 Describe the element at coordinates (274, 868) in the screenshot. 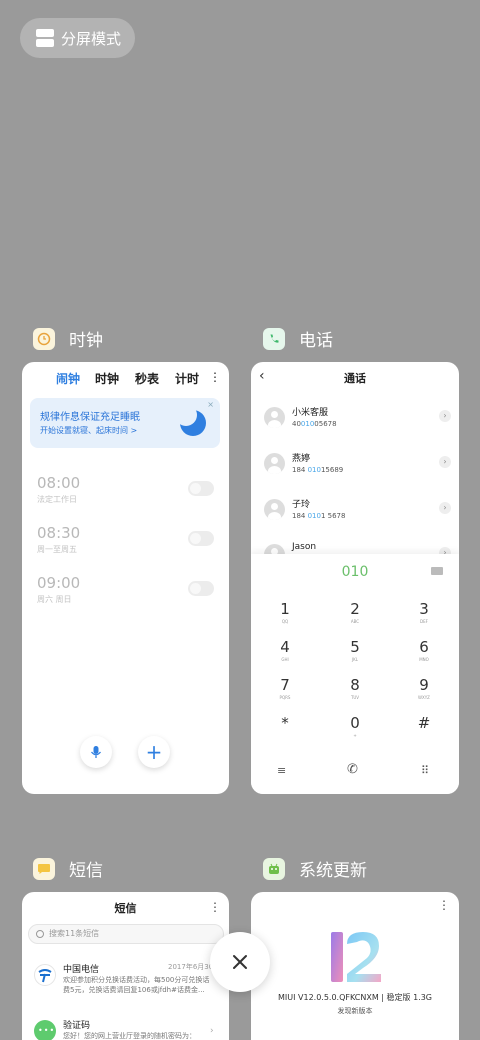

I see `system-update-app-icon` at that location.